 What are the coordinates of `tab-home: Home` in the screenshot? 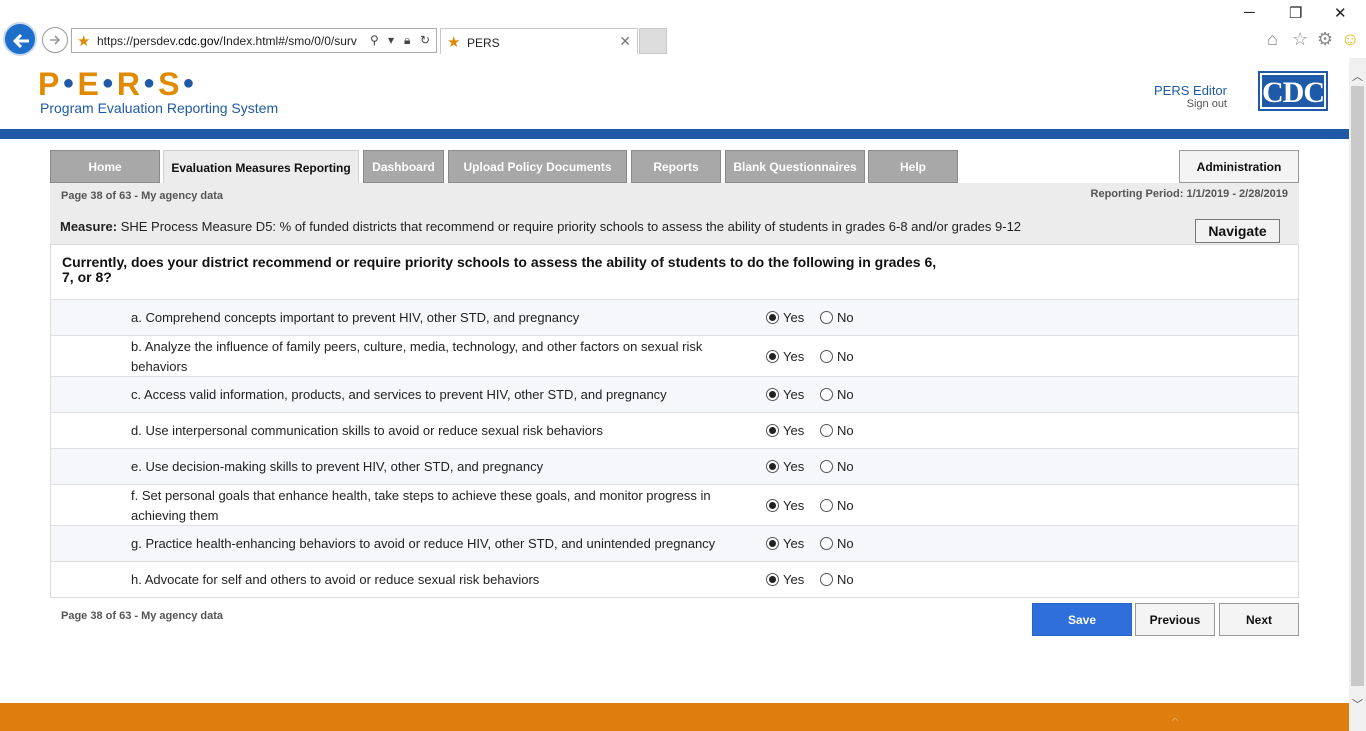 It's located at (105, 166).